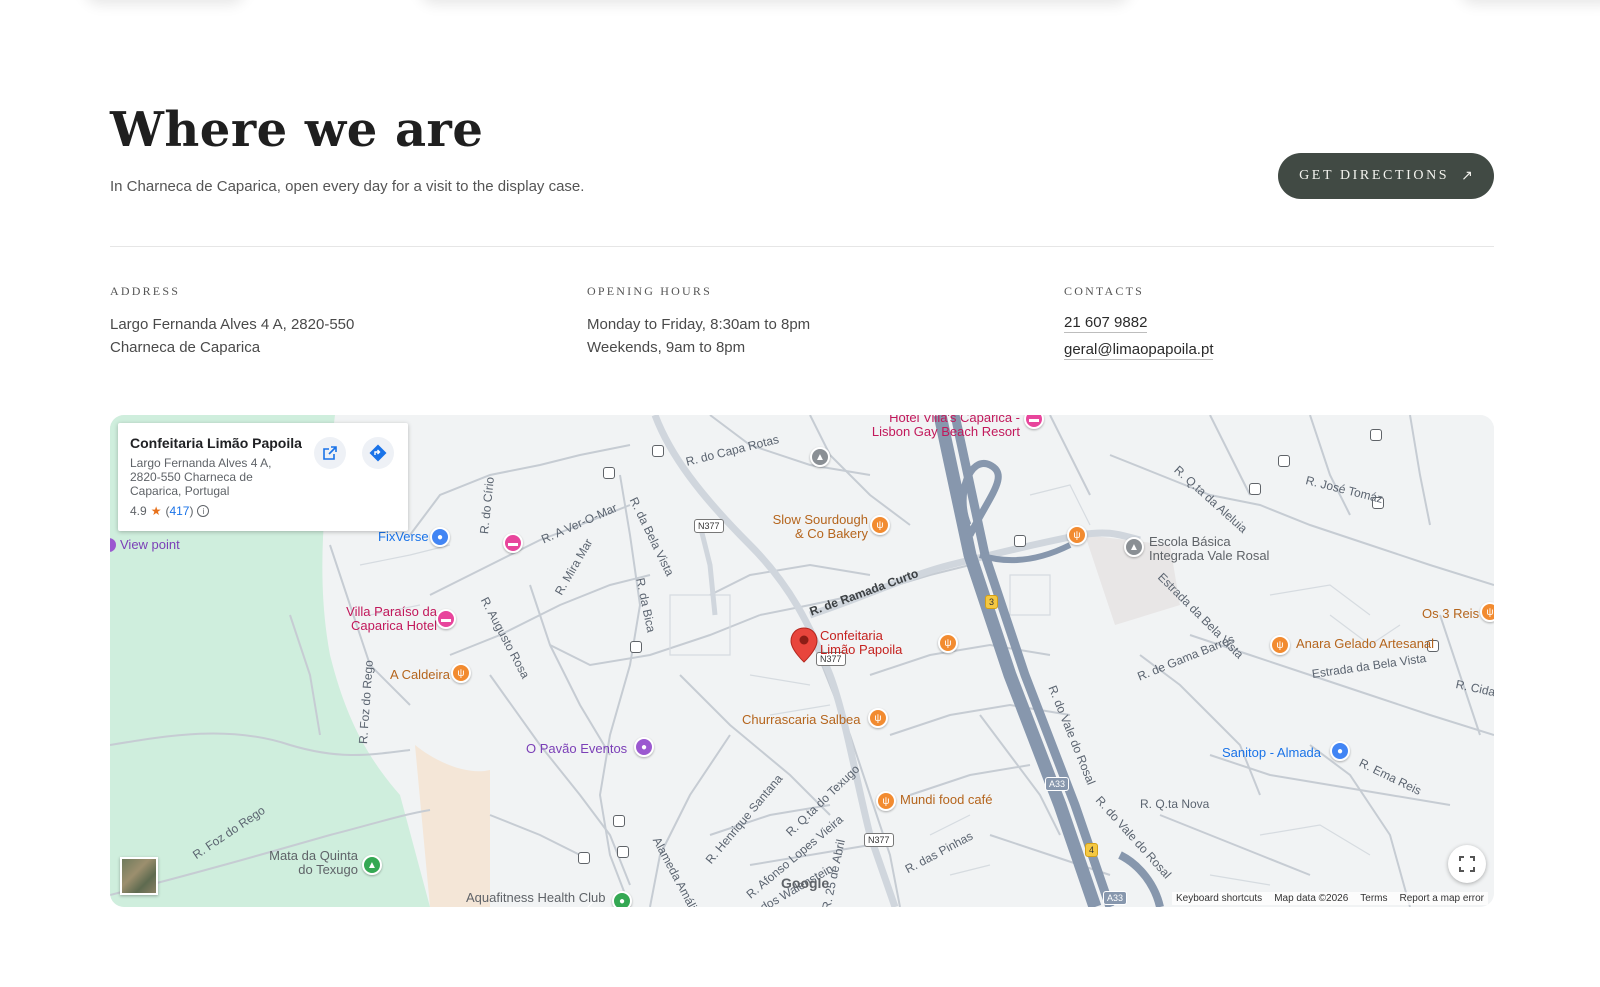  I want to click on google-logo: Google, so click(805, 883).